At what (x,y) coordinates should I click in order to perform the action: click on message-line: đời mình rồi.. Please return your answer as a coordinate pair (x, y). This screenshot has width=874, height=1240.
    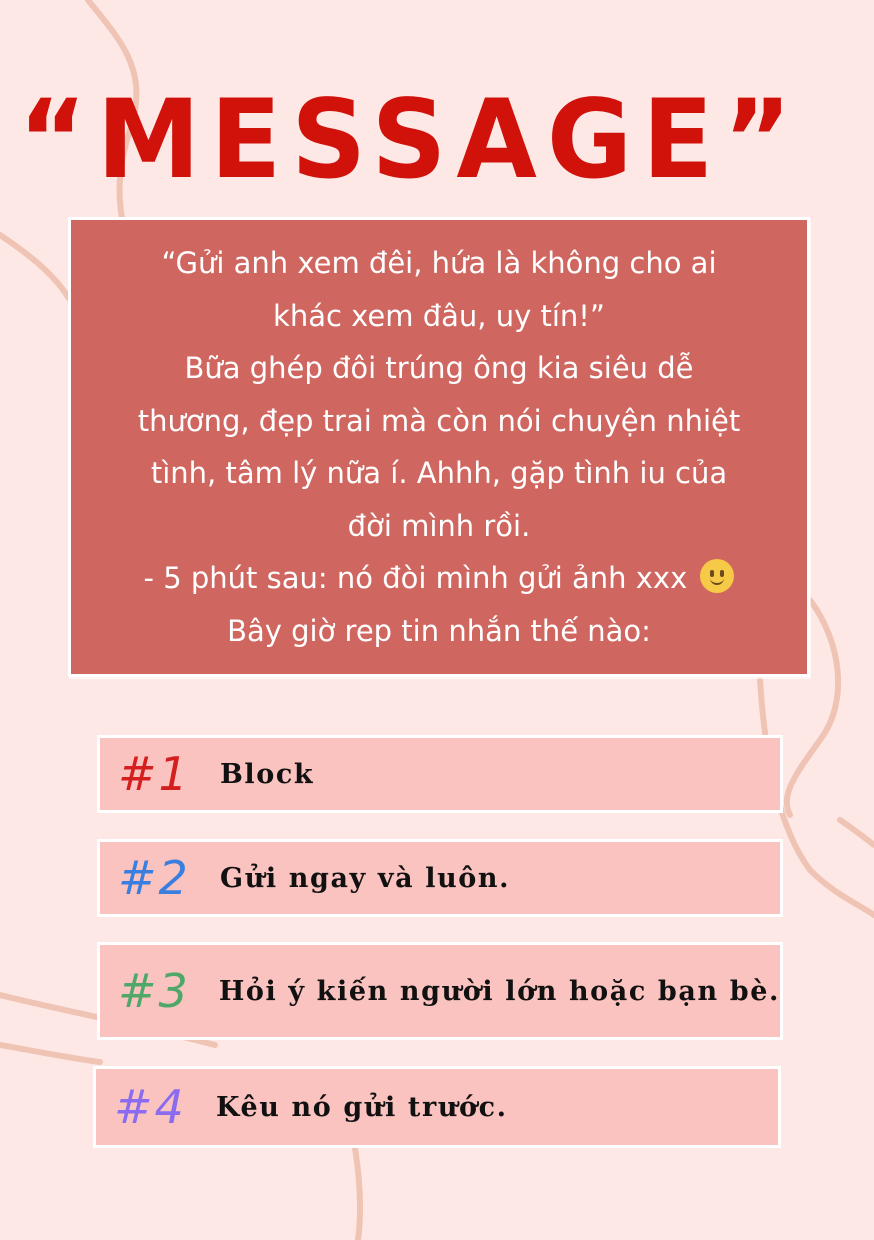
    Looking at the image, I should click on (439, 525).